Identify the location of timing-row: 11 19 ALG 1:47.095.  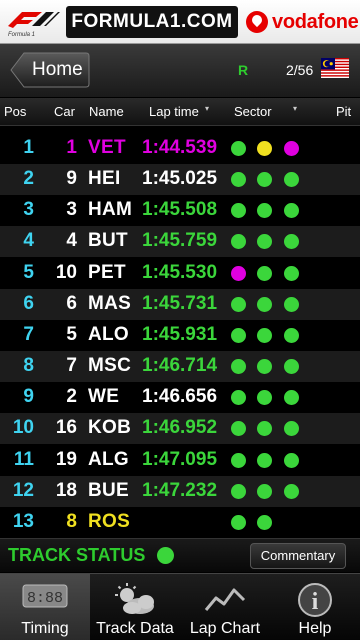
(180, 460).